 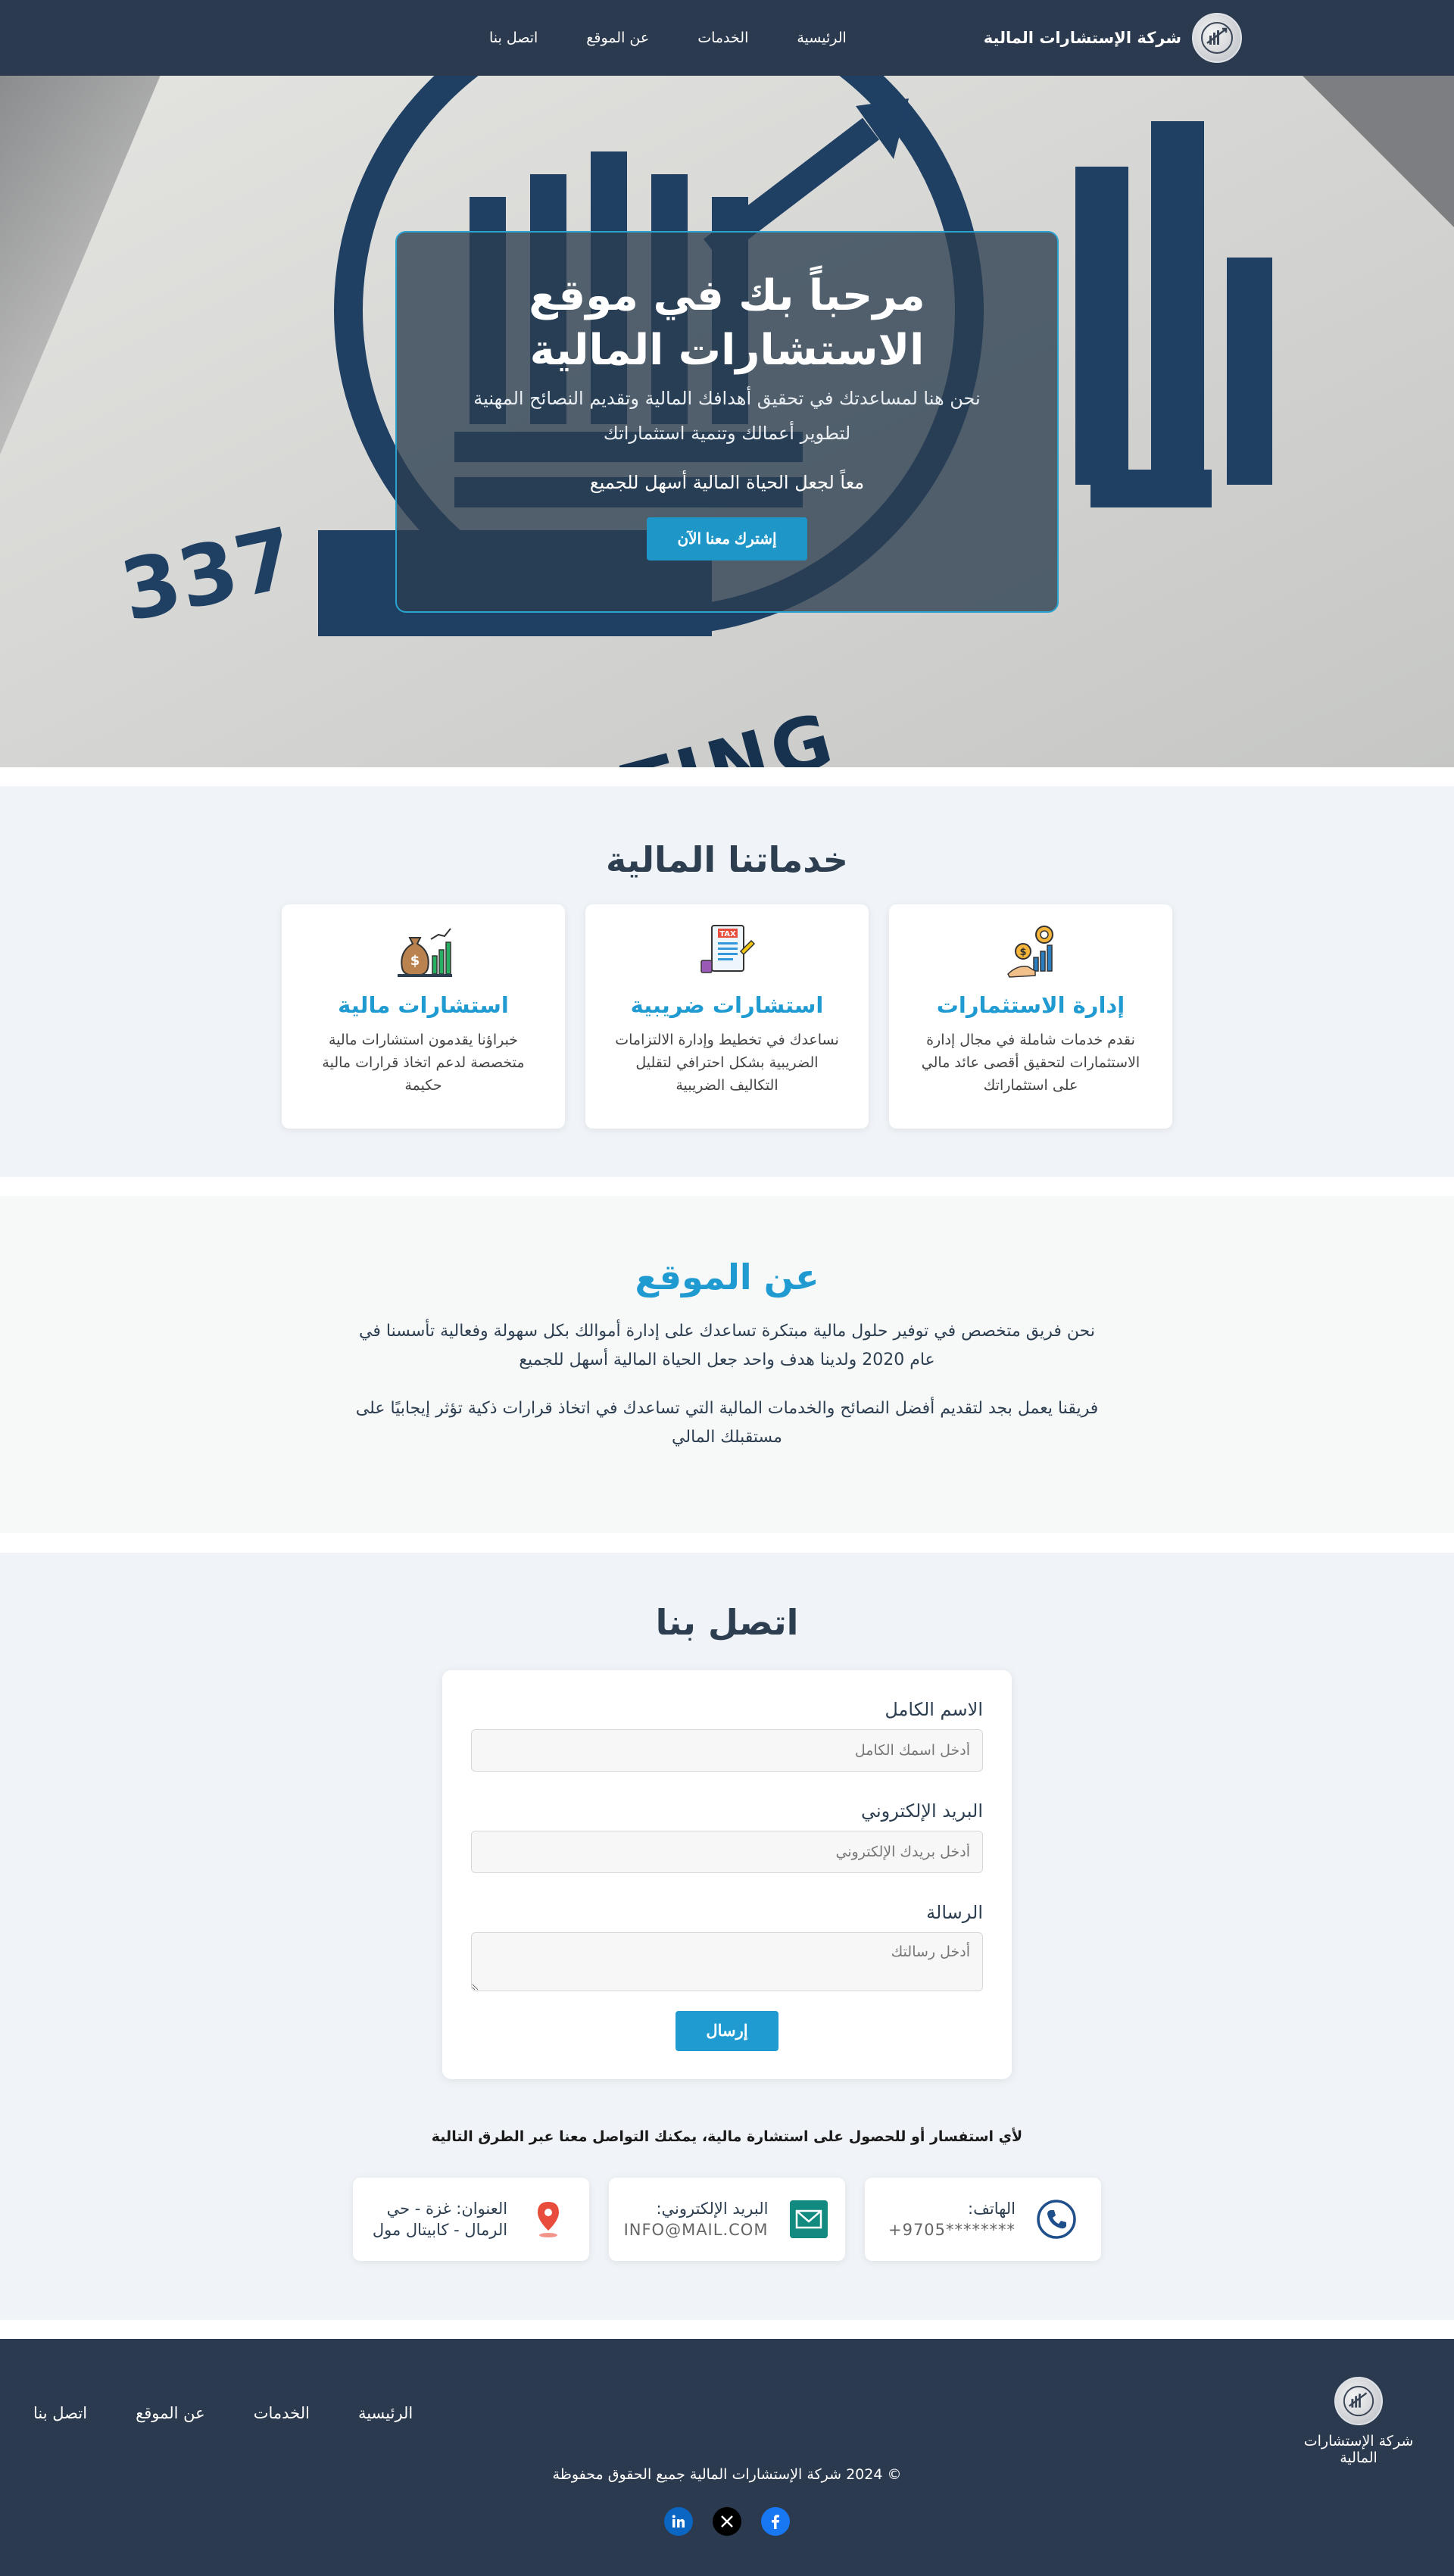 What do you see at coordinates (727, 1623) in the screenshot?
I see `contact-title: اتصل بنا` at bounding box center [727, 1623].